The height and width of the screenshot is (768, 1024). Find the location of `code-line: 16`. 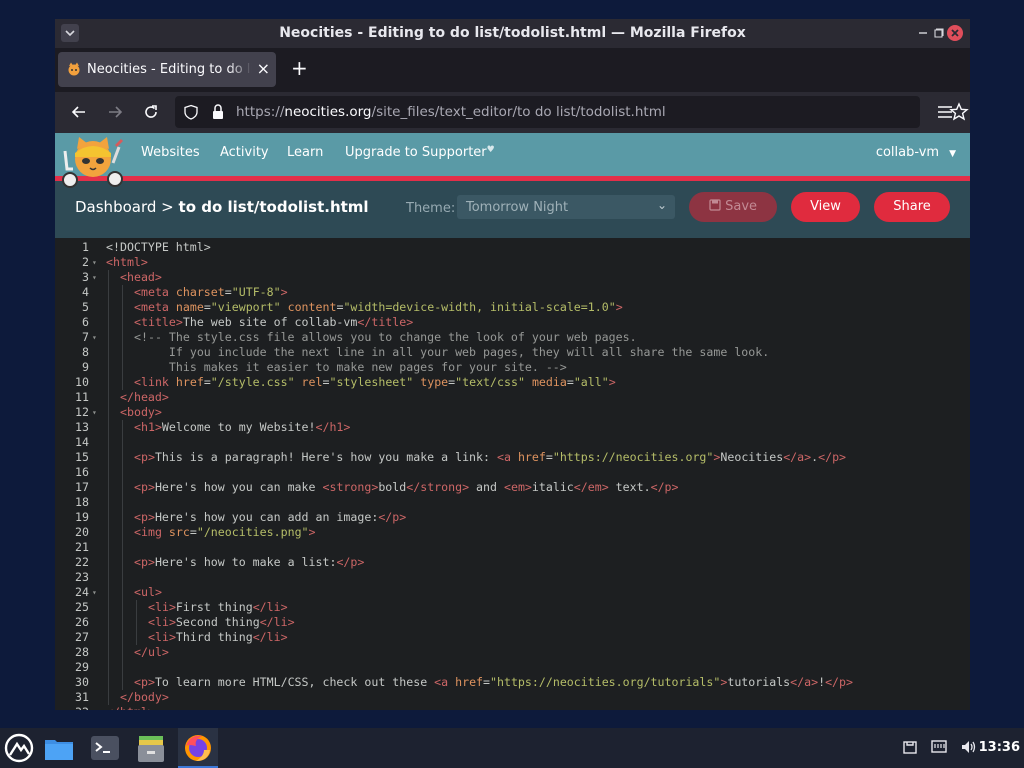

code-line: 16 is located at coordinates (512, 472).